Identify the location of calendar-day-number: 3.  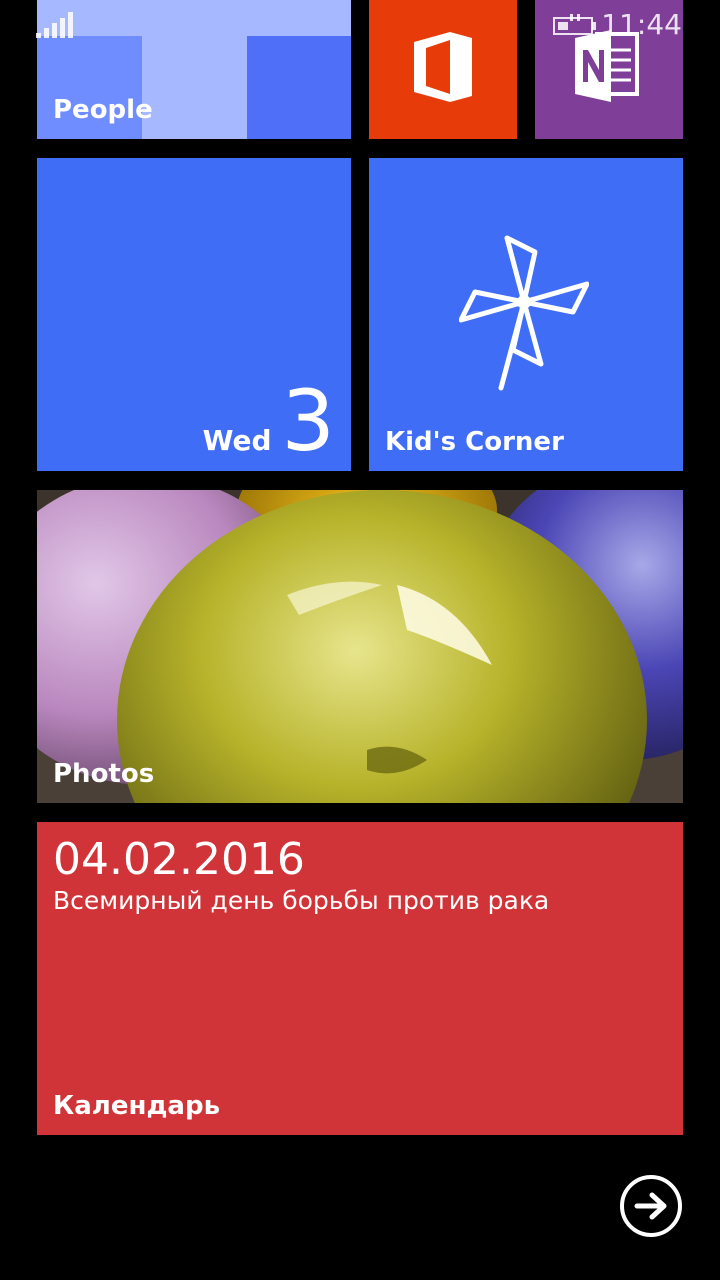
(308, 421).